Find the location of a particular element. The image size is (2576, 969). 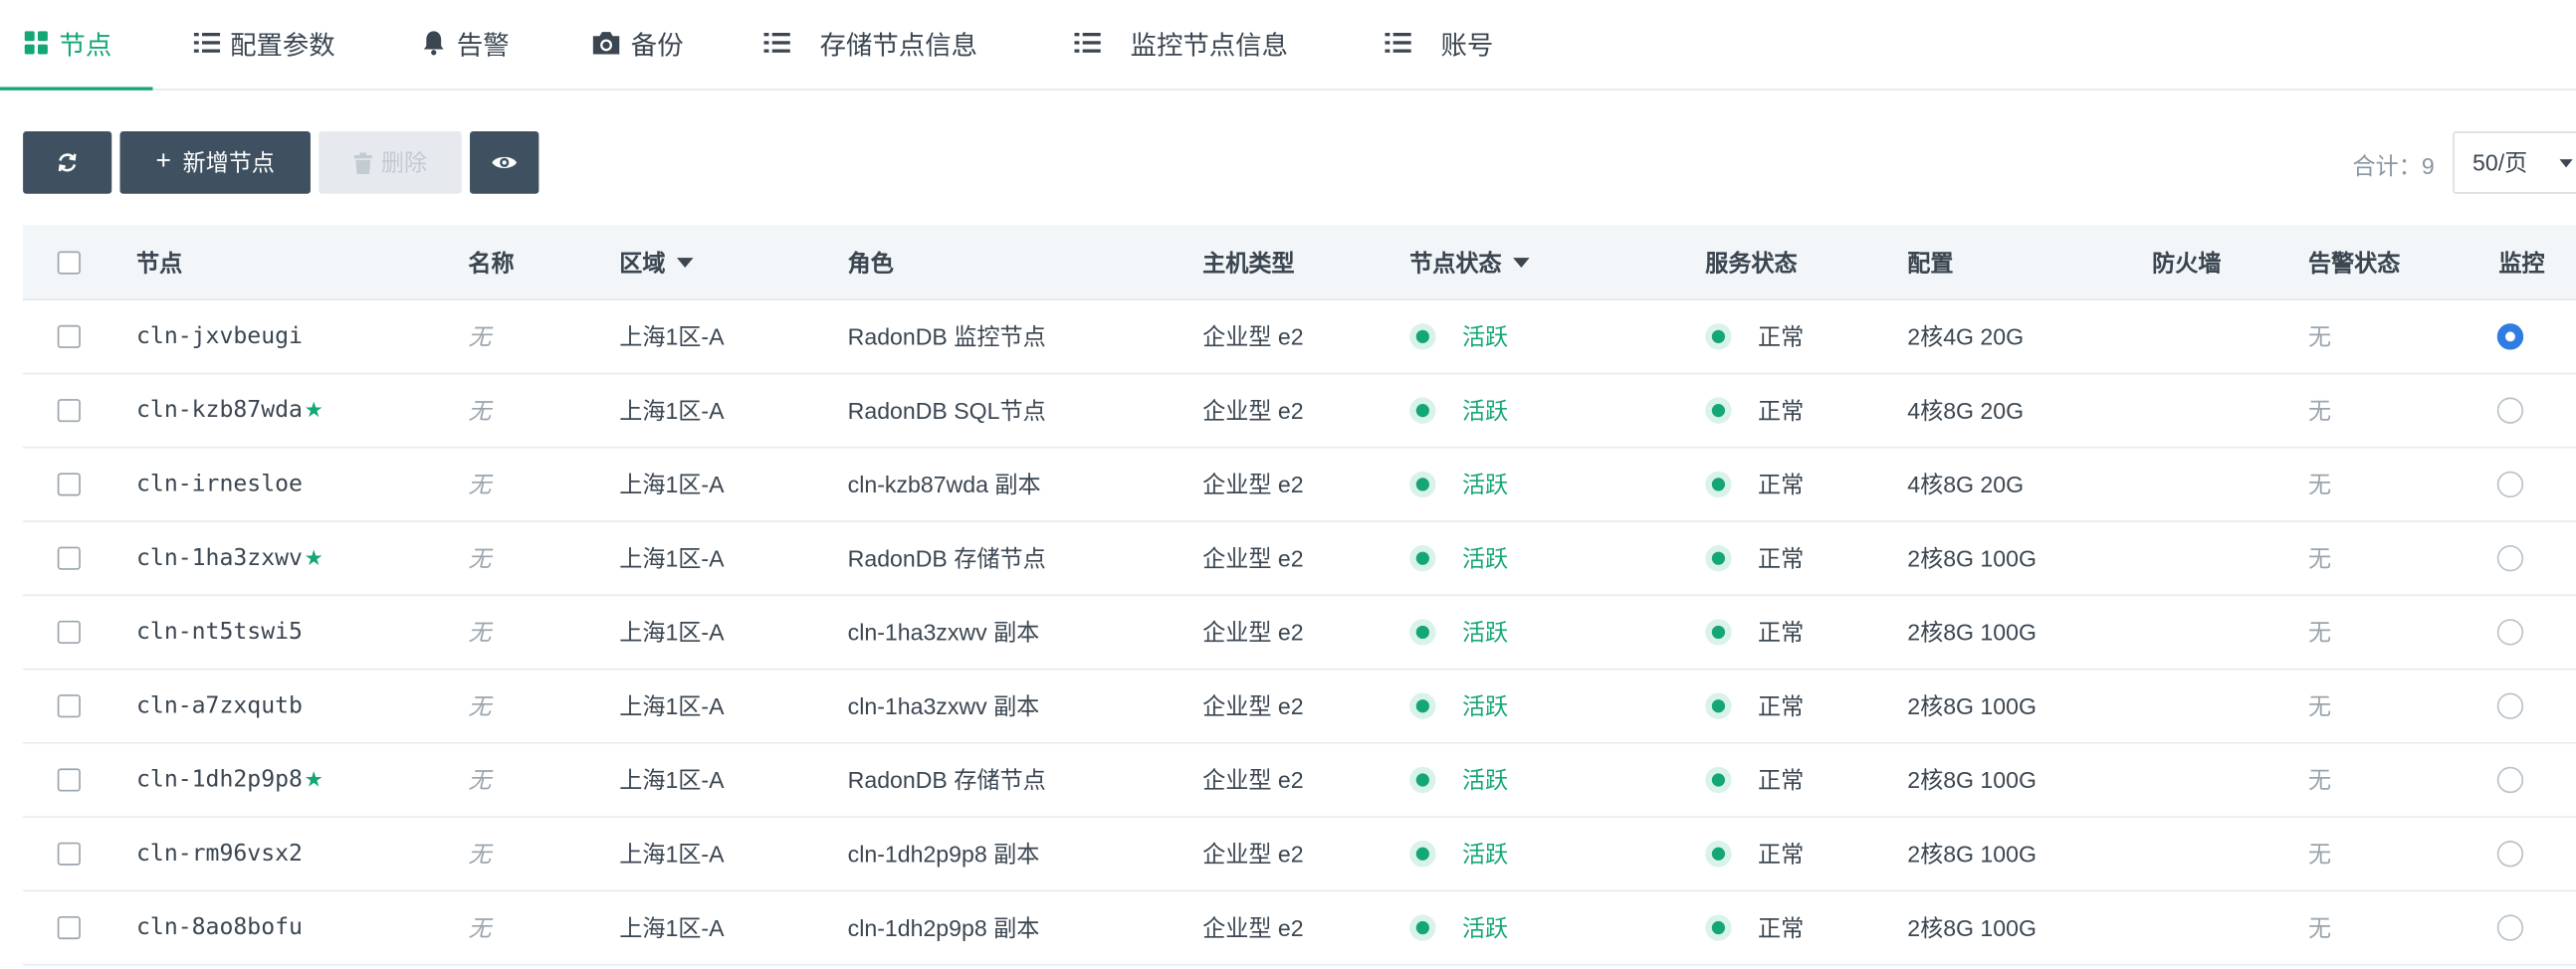

node-id: cln-rm96vsx2 is located at coordinates (219, 854).